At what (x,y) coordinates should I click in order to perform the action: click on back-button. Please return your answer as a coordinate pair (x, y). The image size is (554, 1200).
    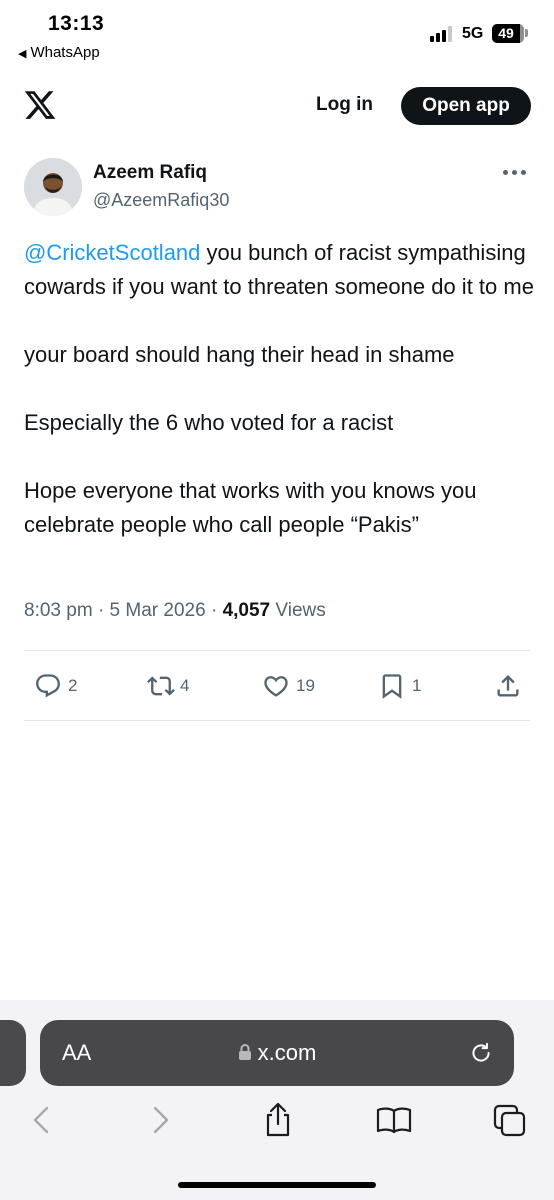
    Looking at the image, I should click on (44, 1120).